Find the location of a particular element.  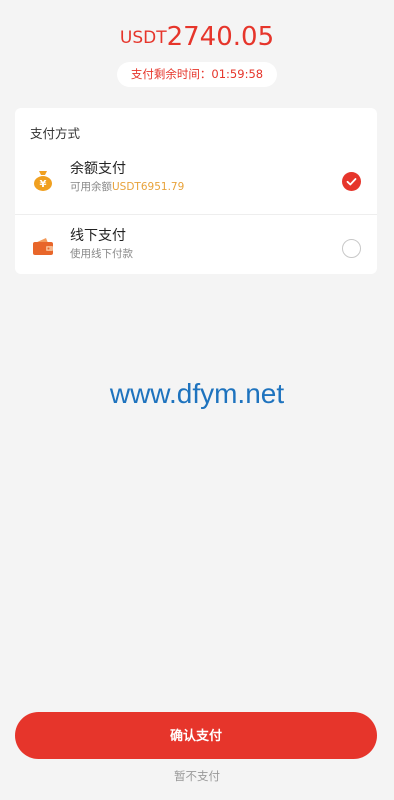

watermark-text: www.dfym.net is located at coordinates (197, 393).